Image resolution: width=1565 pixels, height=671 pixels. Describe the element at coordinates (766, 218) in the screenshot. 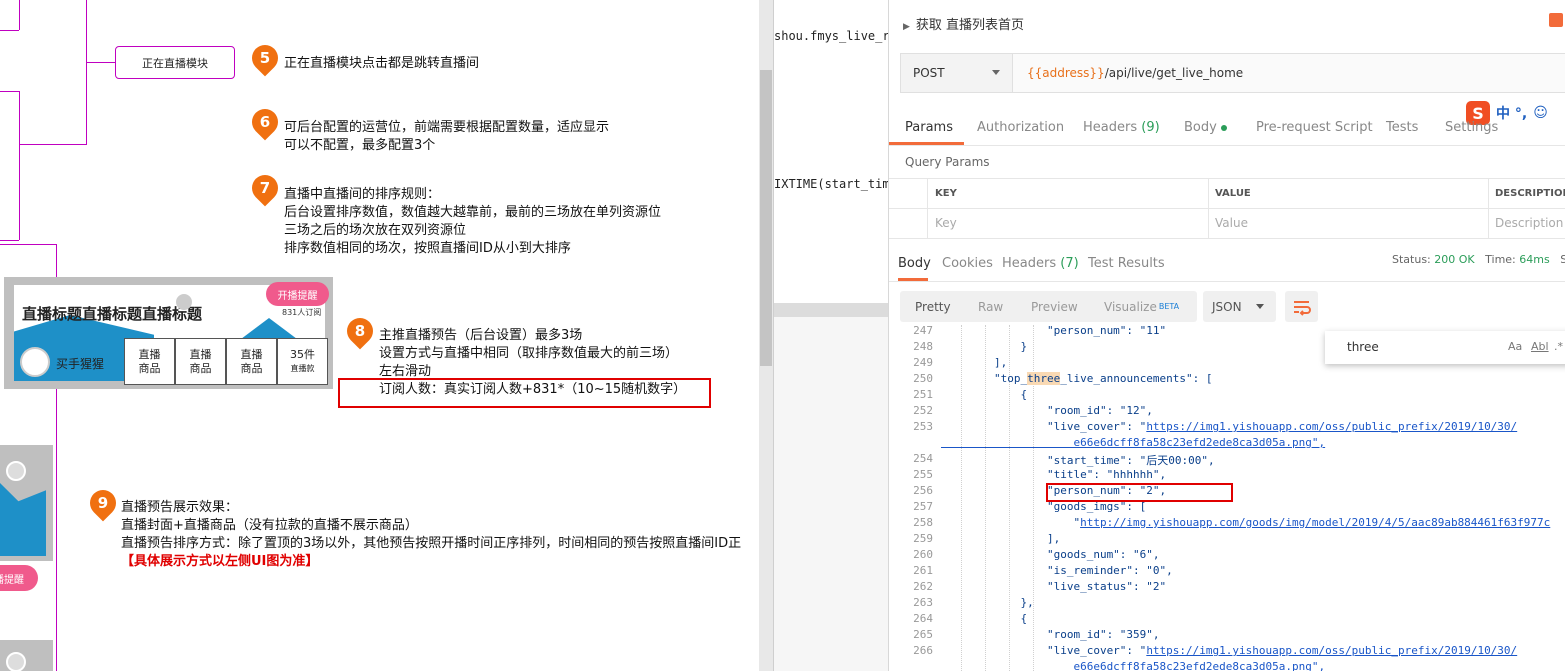

I see `scrollbar-thumb` at that location.